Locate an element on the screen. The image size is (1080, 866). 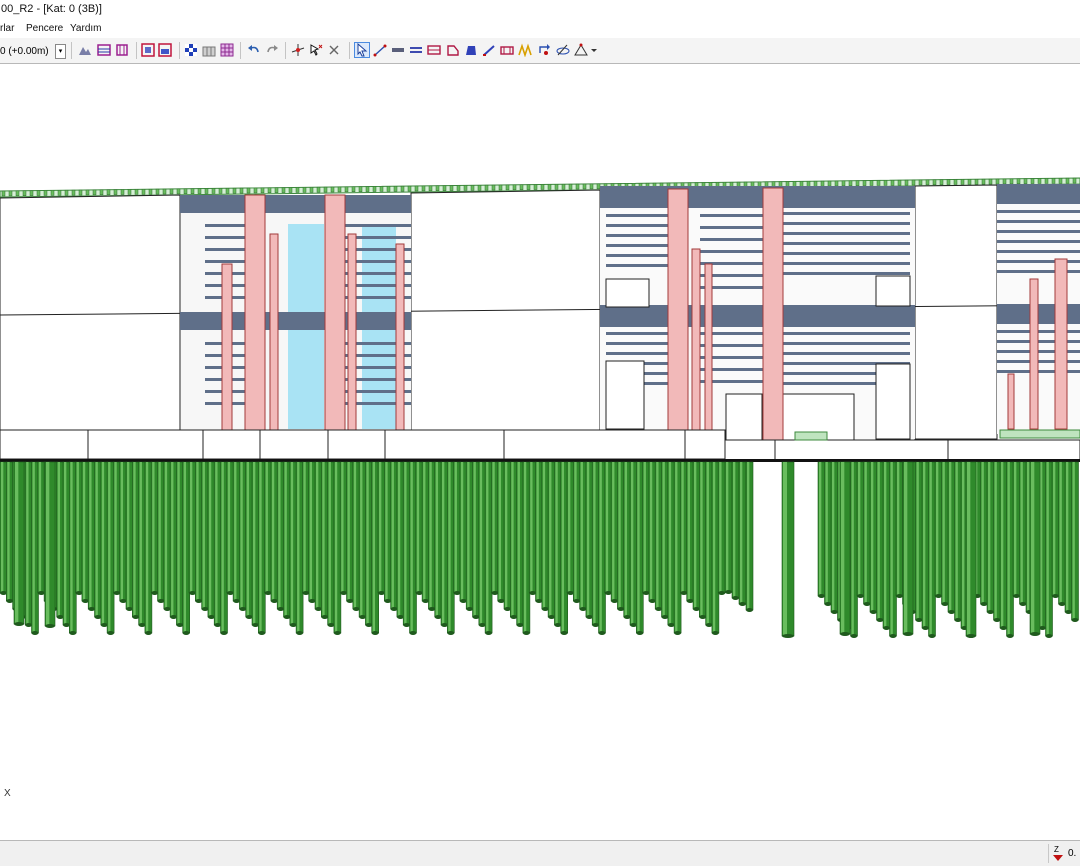
select-pointer-icon is located at coordinates (362, 50).